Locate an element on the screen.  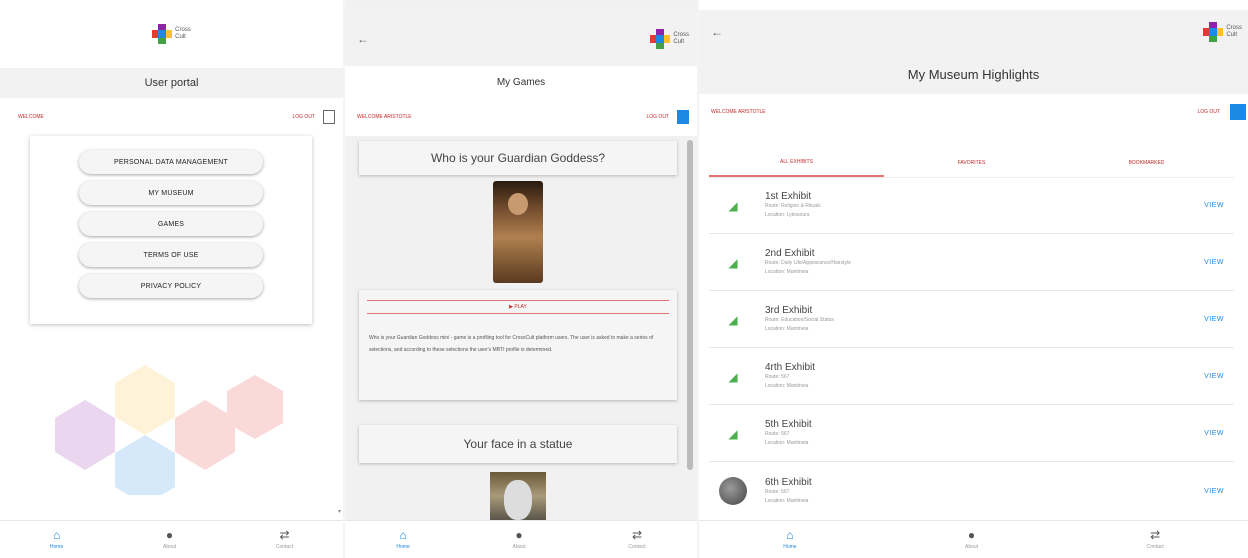
page-title: User portal is located at coordinates (171, 83).